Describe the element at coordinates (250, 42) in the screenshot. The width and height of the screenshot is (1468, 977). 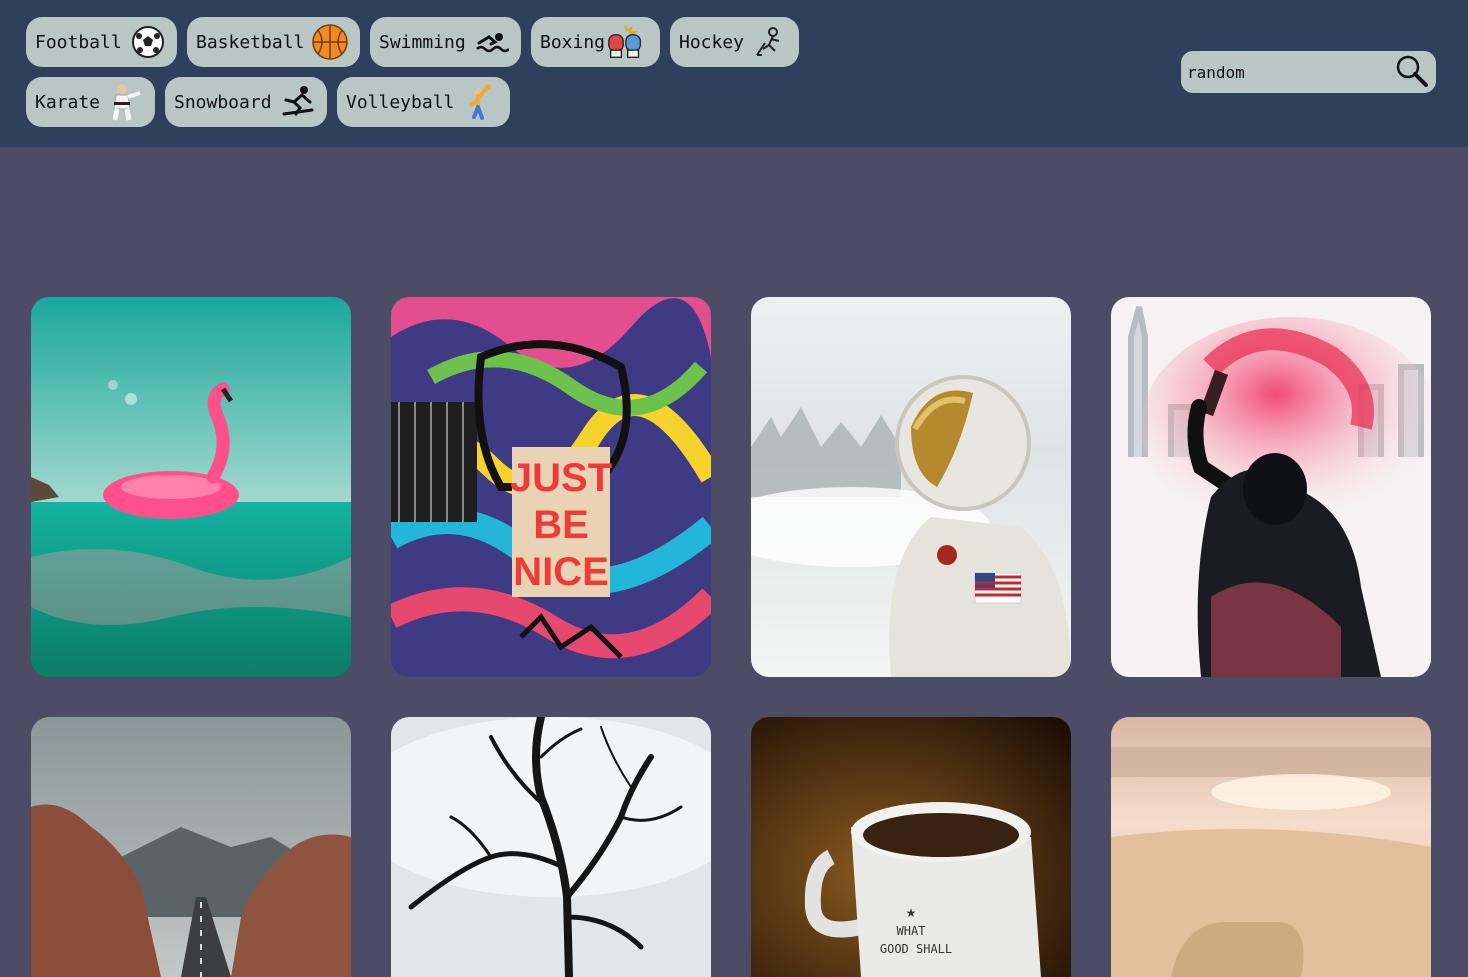
I see `category-label: Basketball` at that location.